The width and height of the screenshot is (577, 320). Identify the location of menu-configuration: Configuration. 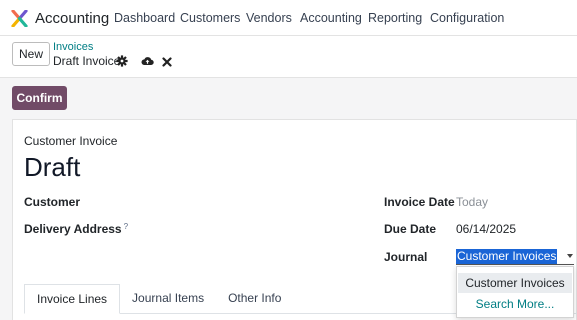
(467, 18).